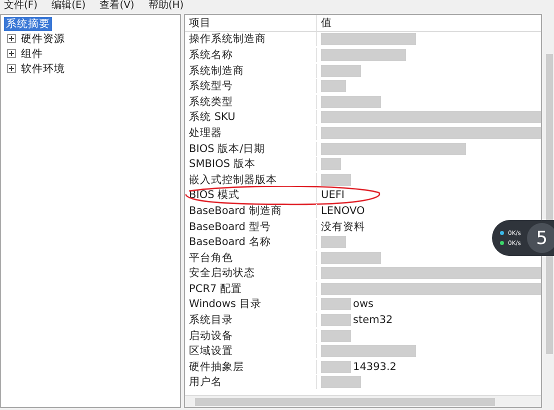 Image resolution: width=554 pixels, height=410 pixels. What do you see at coordinates (251, 320) in the screenshot?
I see `table-cell: 系统目录` at bounding box center [251, 320].